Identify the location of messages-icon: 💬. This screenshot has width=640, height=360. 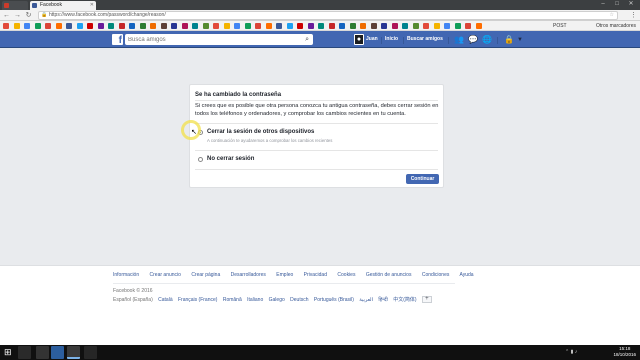
(473, 40).